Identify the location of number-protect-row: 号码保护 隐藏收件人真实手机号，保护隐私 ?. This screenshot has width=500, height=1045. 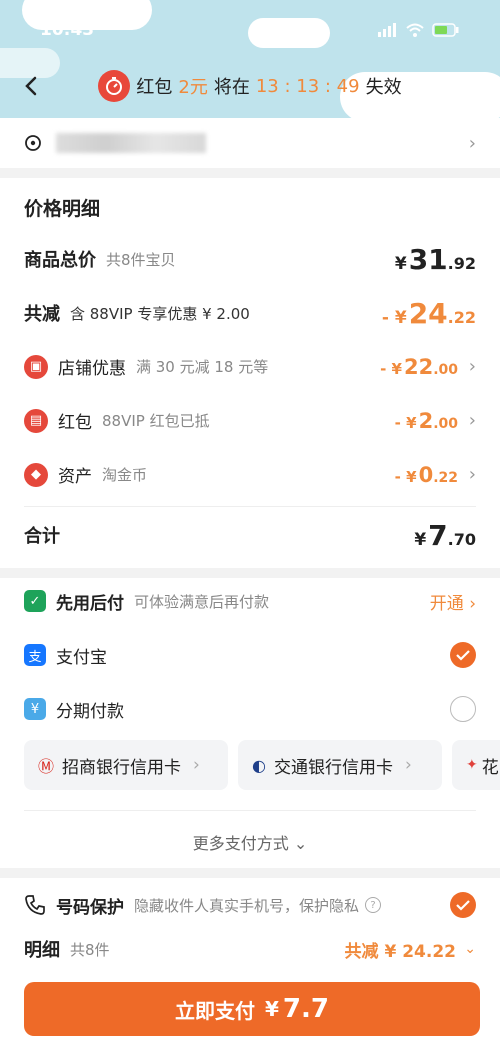
(250, 905).